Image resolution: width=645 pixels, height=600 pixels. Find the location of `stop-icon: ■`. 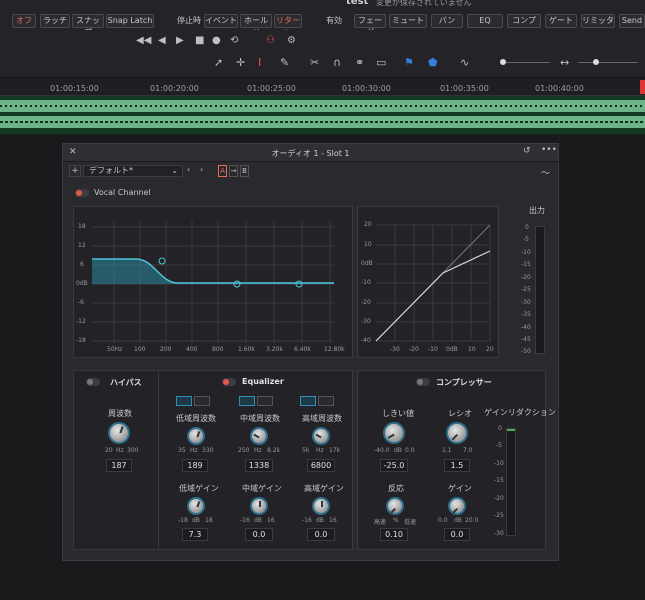

stop-icon: ■ is located at coordinates (199, 40).